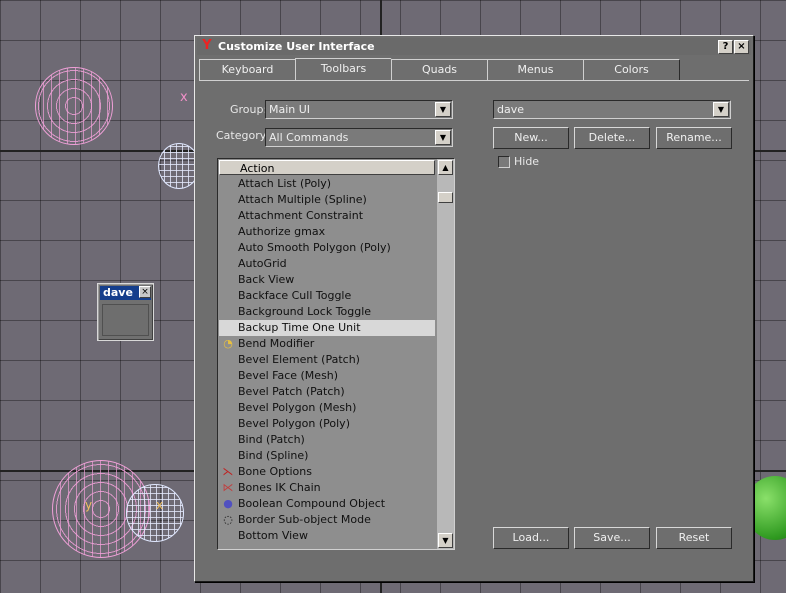 This screenshot has height=593, width=786. What do you see at coordinates (297, 407) in the screenshot?
I see `list-item-label: Bevel Polygon (Mesh)` at bounding box center [297, 407].